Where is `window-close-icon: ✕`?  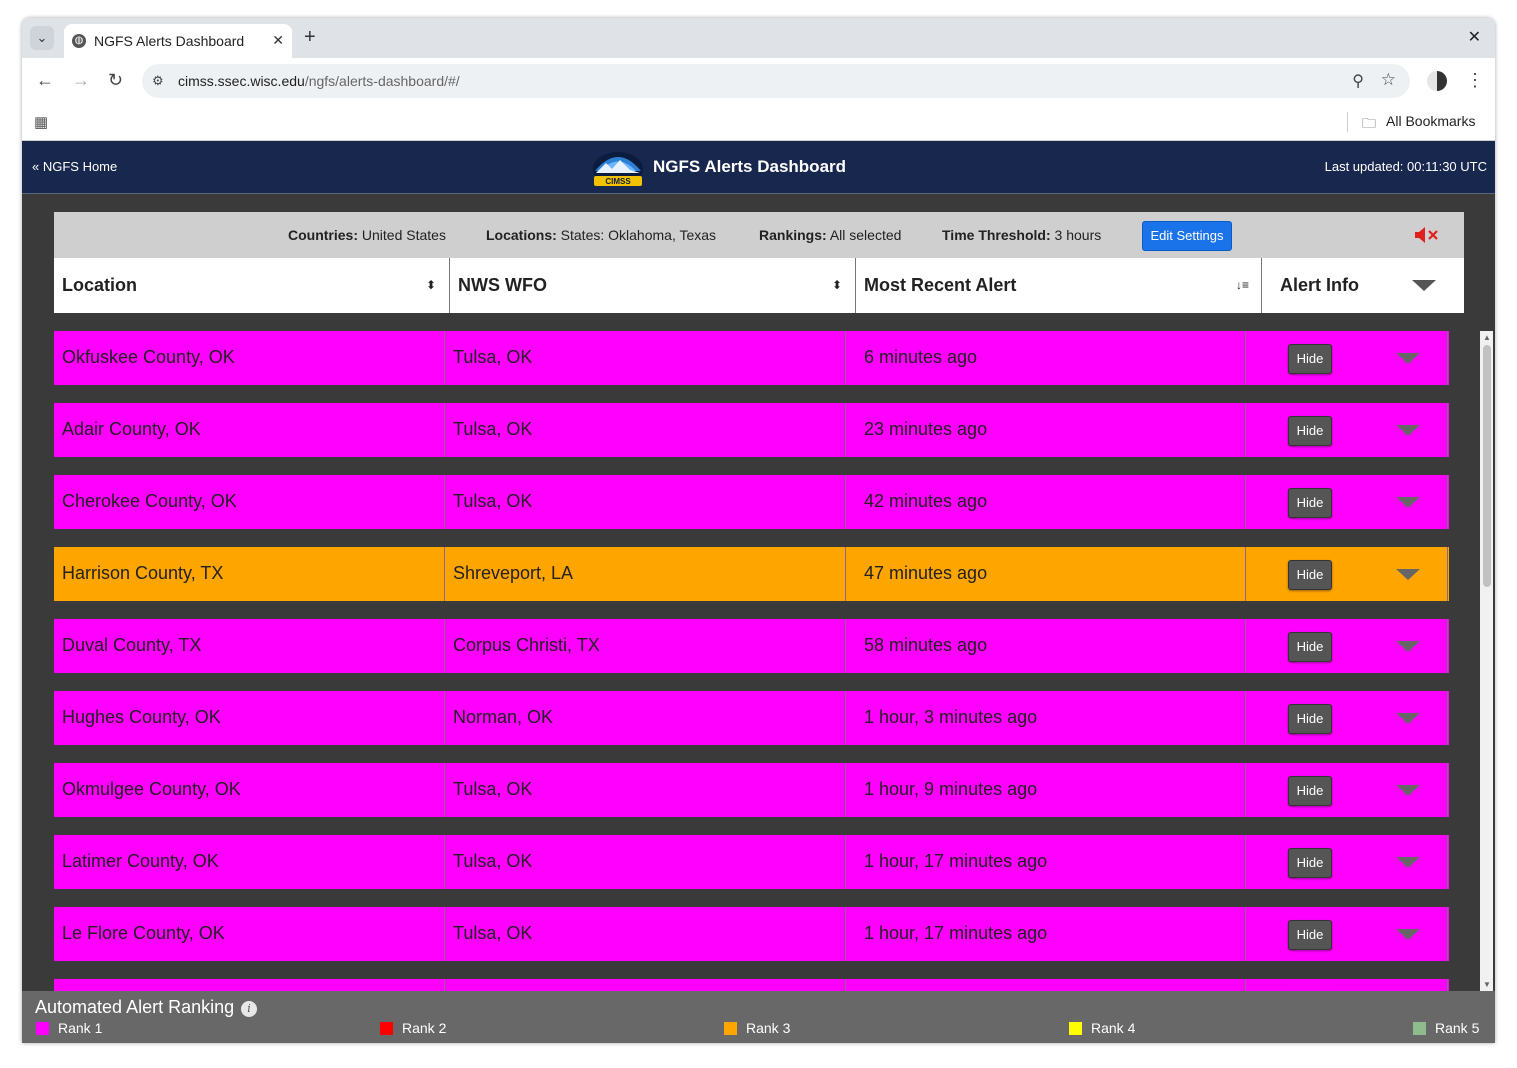
window-close-icon: ✕ is located at coordinates (1474, 37).